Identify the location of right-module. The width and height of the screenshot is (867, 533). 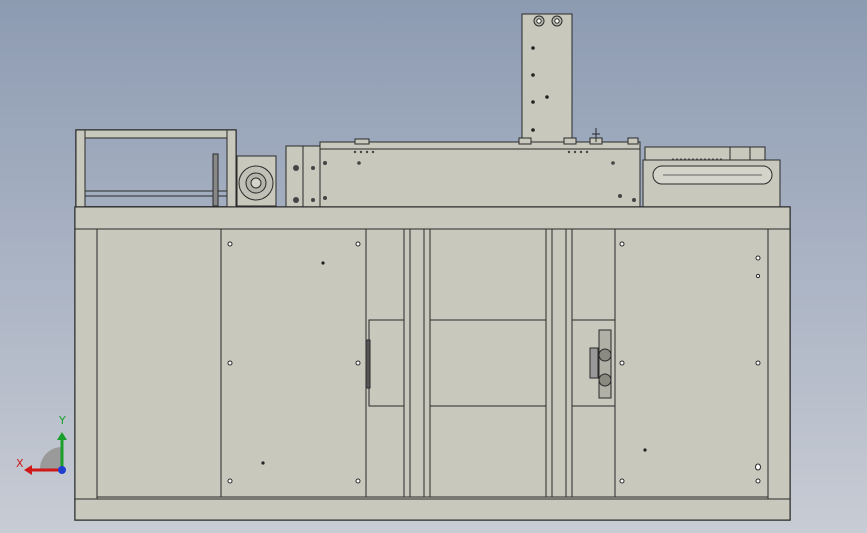
(711, 177).